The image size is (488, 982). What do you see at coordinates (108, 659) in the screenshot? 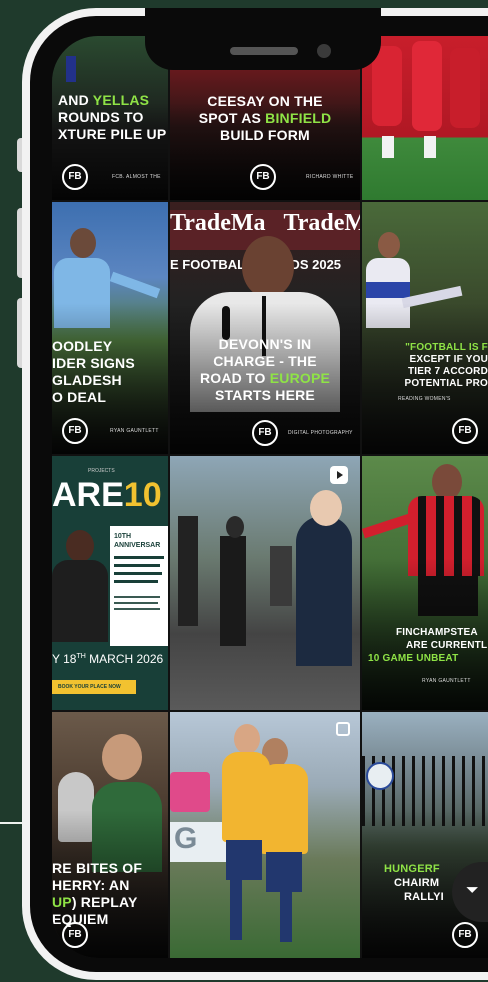
I see `event-date: Y 18TH MARCH 2026` at bounding box center [108, 659].